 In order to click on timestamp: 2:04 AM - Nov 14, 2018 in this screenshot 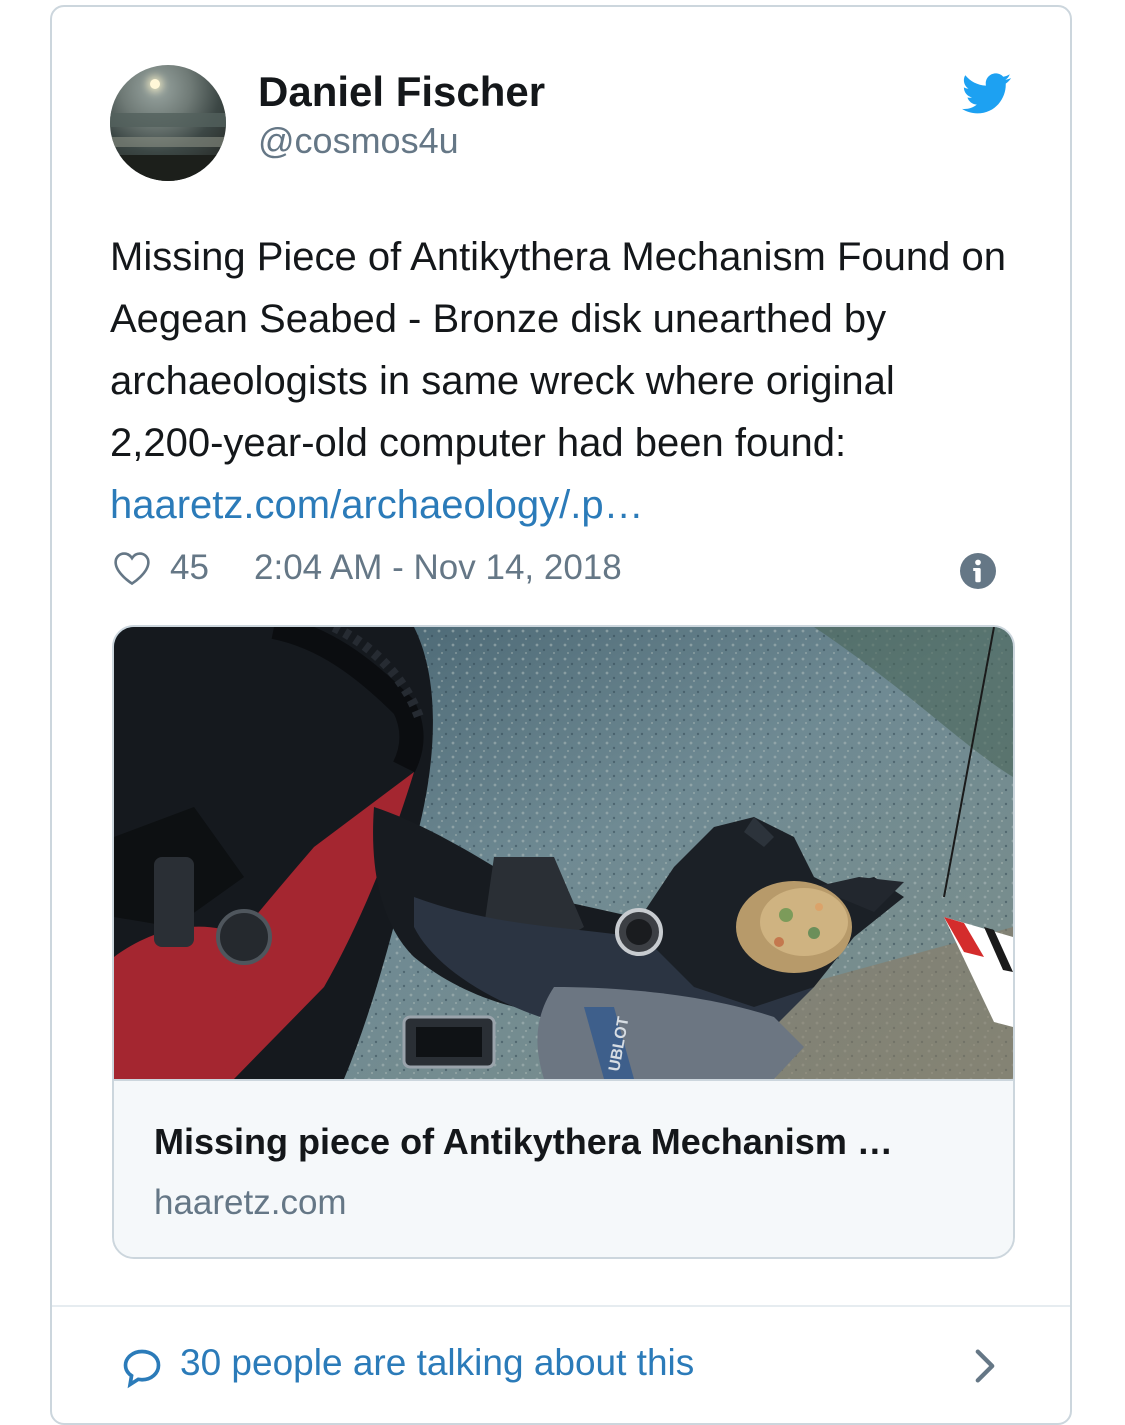, I will do `click(438, 568)`.